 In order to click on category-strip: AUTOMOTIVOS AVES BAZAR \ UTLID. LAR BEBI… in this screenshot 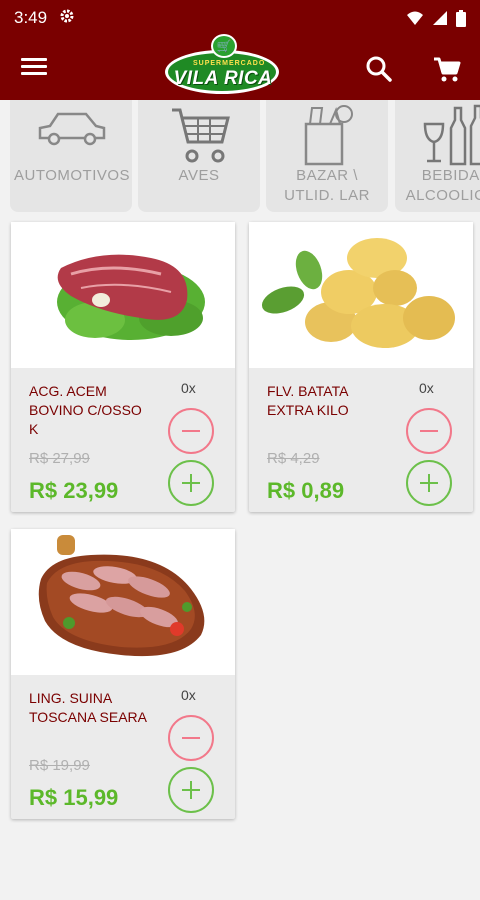, I will do `click(240, 158)`.